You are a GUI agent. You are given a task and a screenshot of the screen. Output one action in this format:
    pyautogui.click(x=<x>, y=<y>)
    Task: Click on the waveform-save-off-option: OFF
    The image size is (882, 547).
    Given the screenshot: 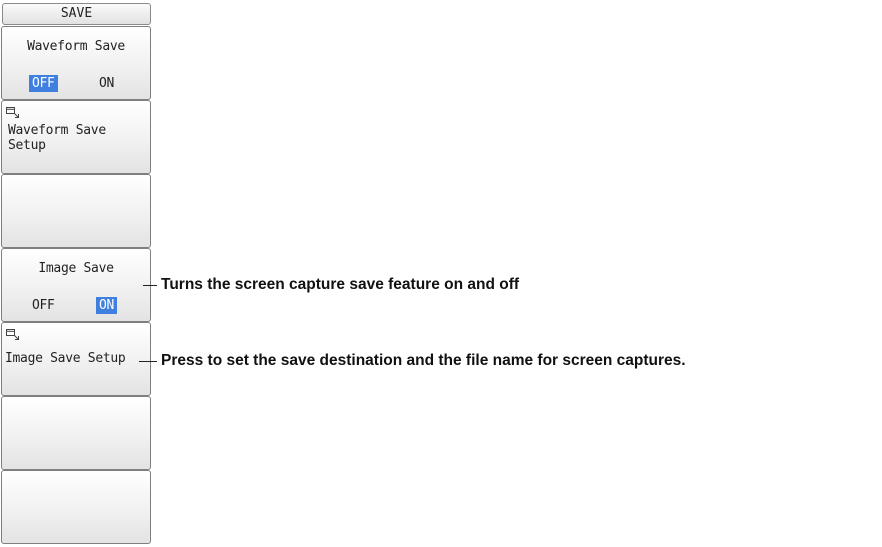 What is the action you would take?
    pyautogui.click(x=43, y=83)
    